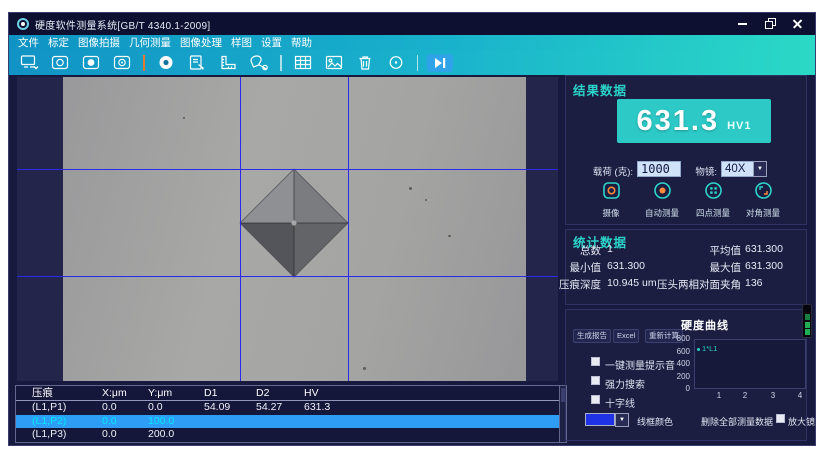  Describe the element at coordinates (123, 26) in the screenshot. I see `window-title: 硬度软件测量系统[GB/T 4340.1-2009]` at that location.